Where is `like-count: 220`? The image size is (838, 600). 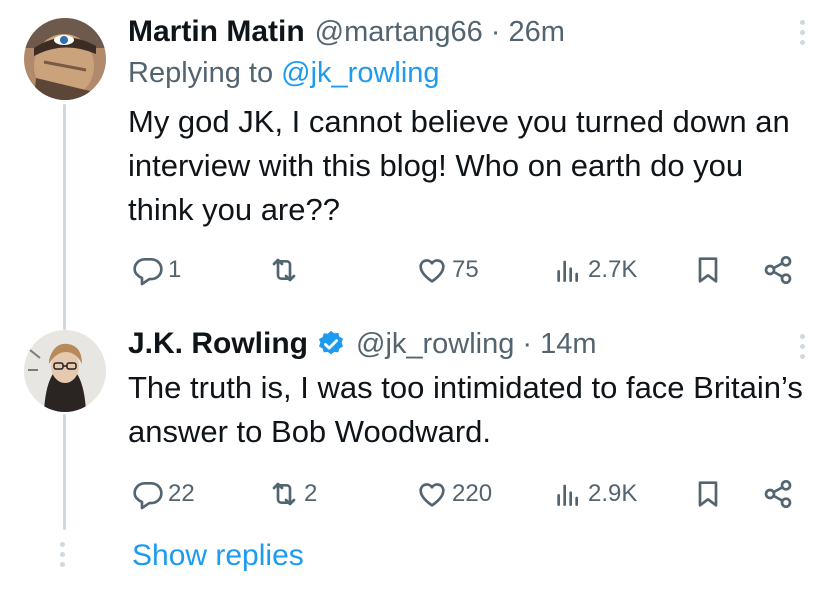 like-count: 220 is located at coordinates (472, 493).